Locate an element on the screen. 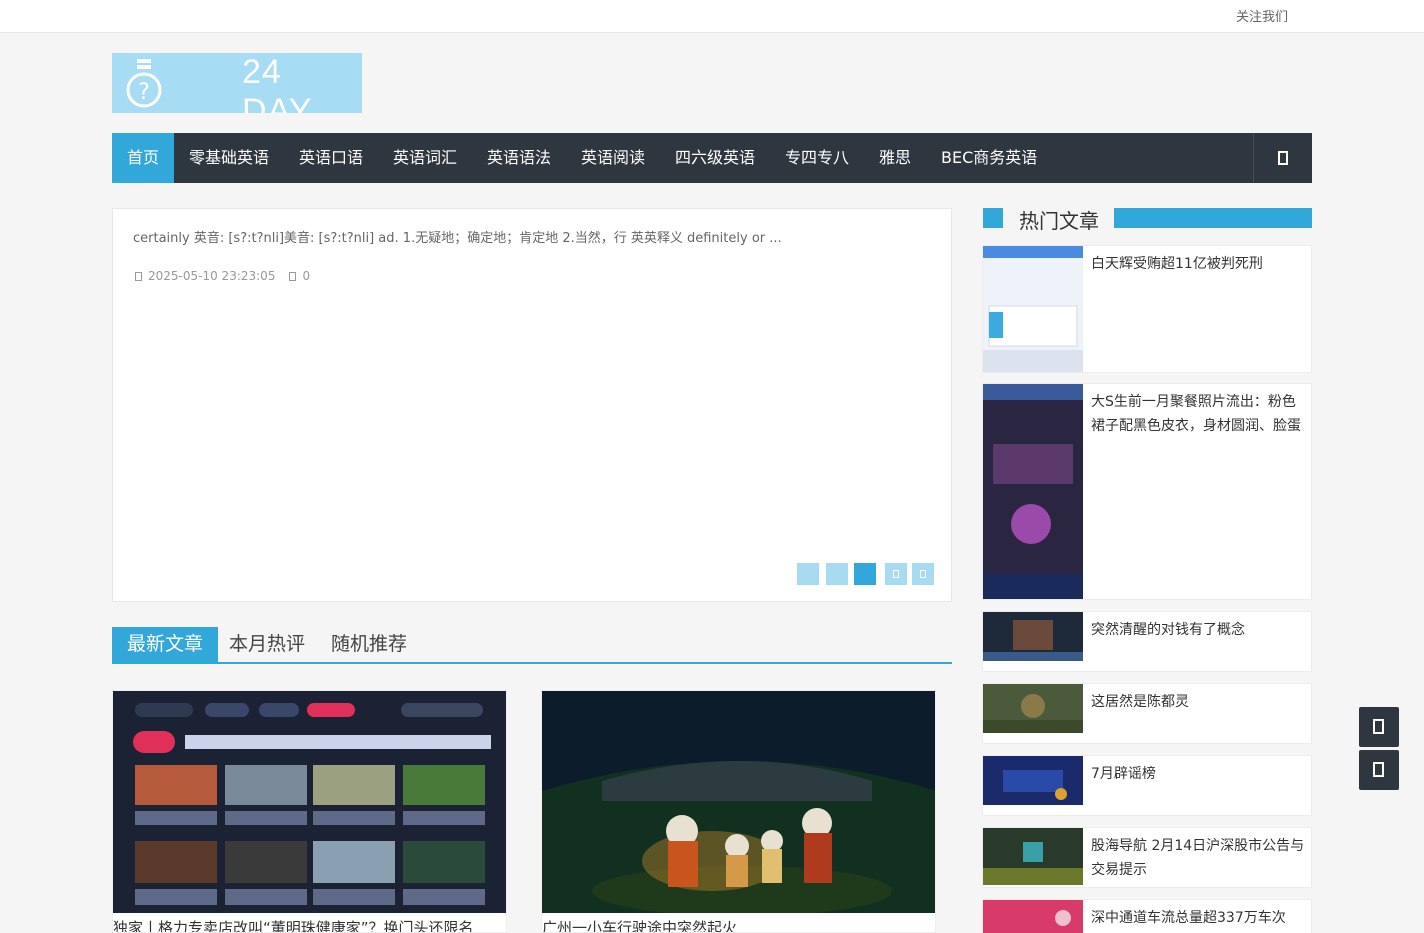  next-arrow-icon is located at coordinates (923, 574).